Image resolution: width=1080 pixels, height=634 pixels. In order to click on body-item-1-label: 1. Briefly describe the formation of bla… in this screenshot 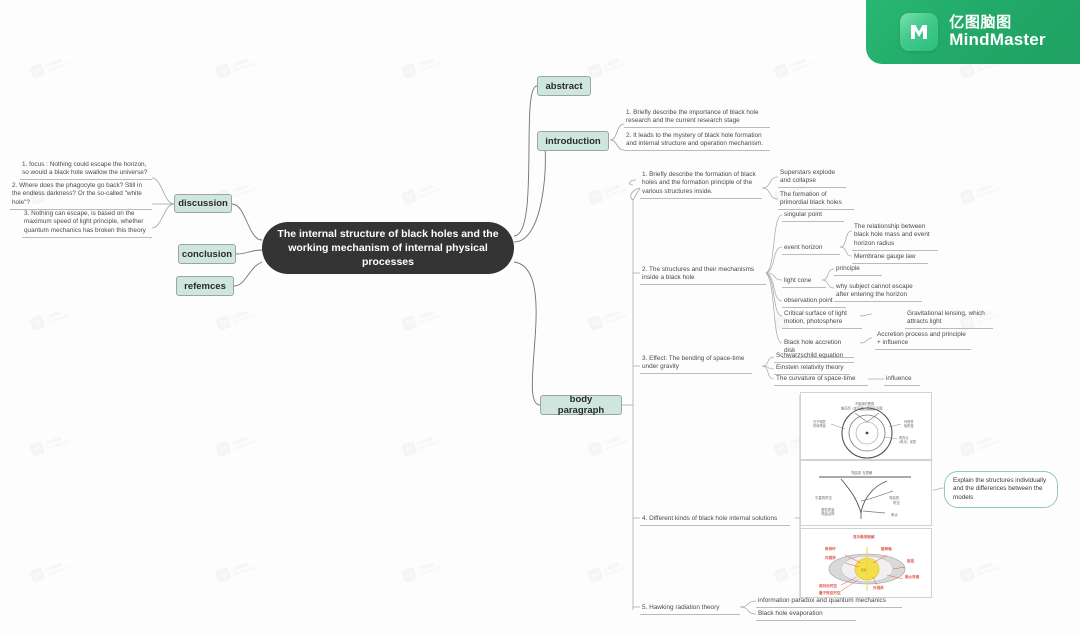, I will do `click(701, 184)`.